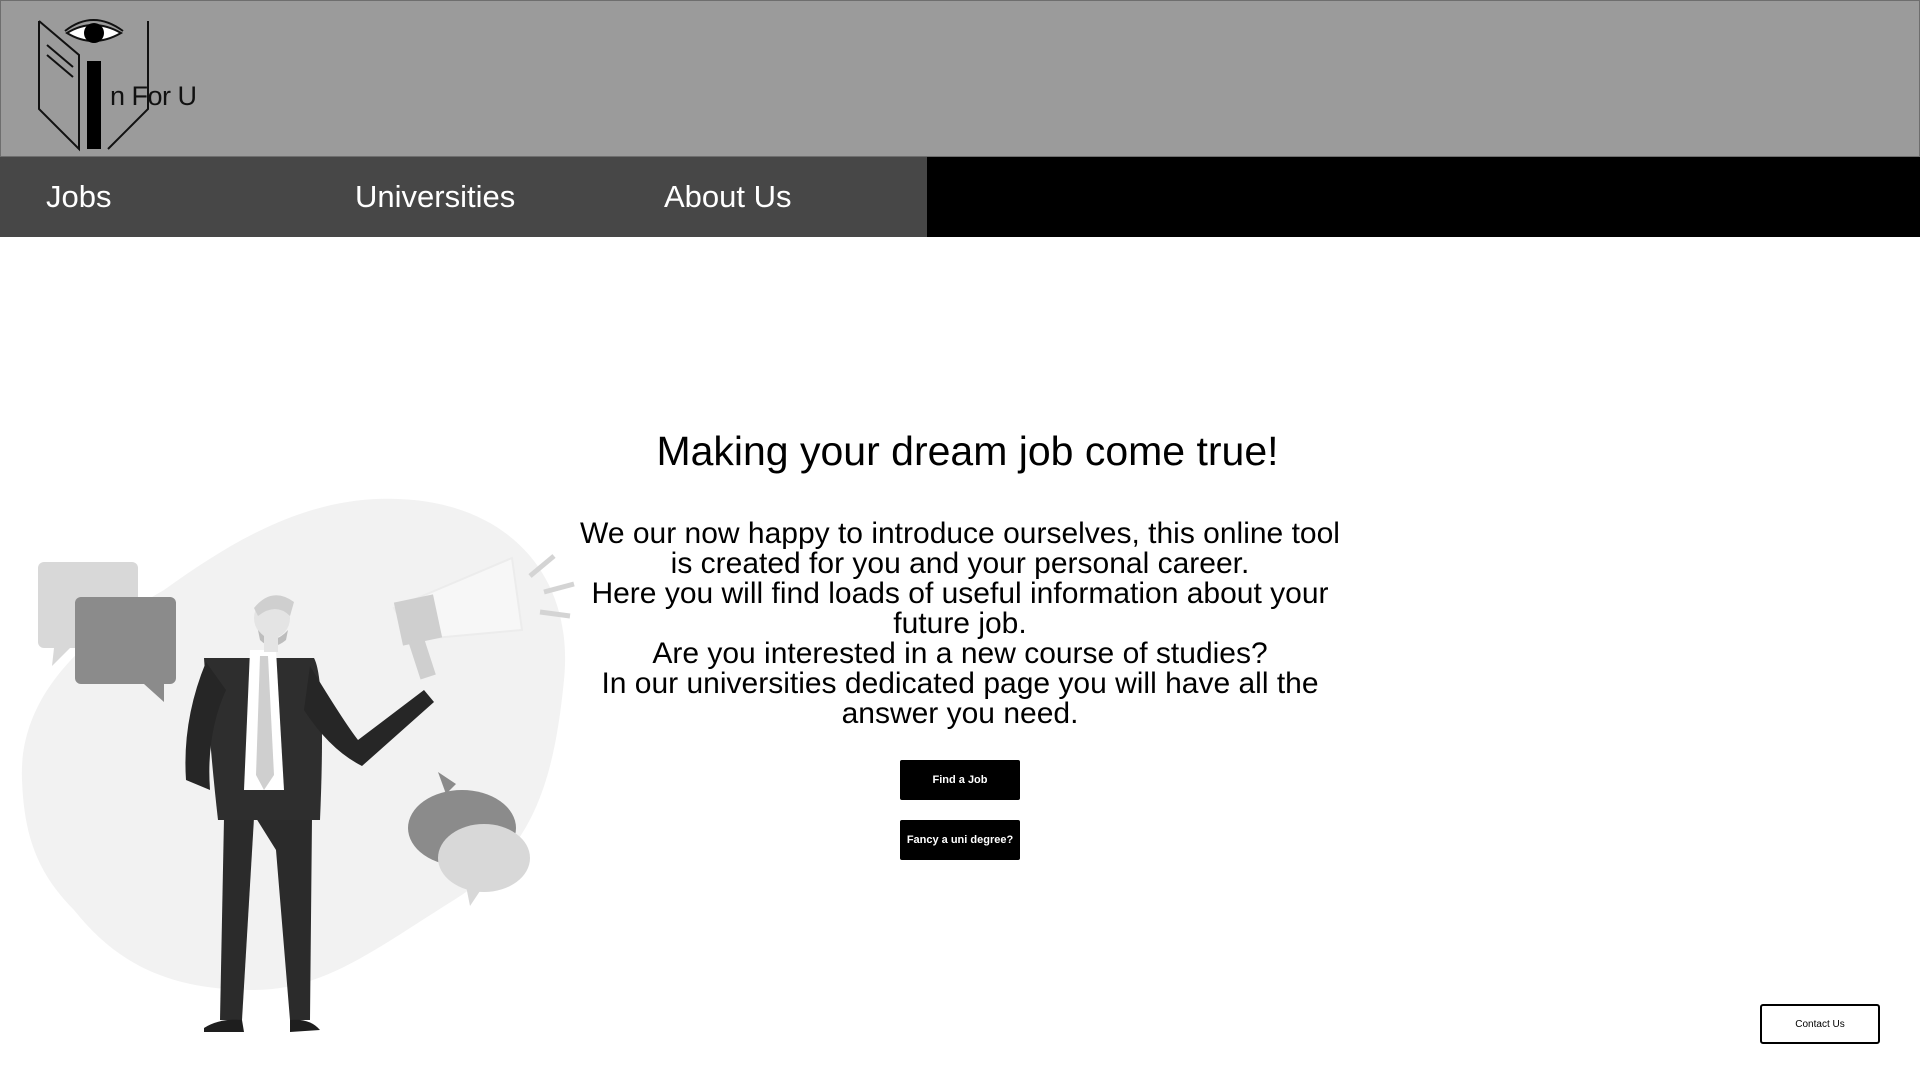 Image resolution: width=1920 pixels, height=1080 pixels. Describe the element at coordinates (78, 197) in the screenshot. I see `nav-item-jobs: Jobs` at that location.